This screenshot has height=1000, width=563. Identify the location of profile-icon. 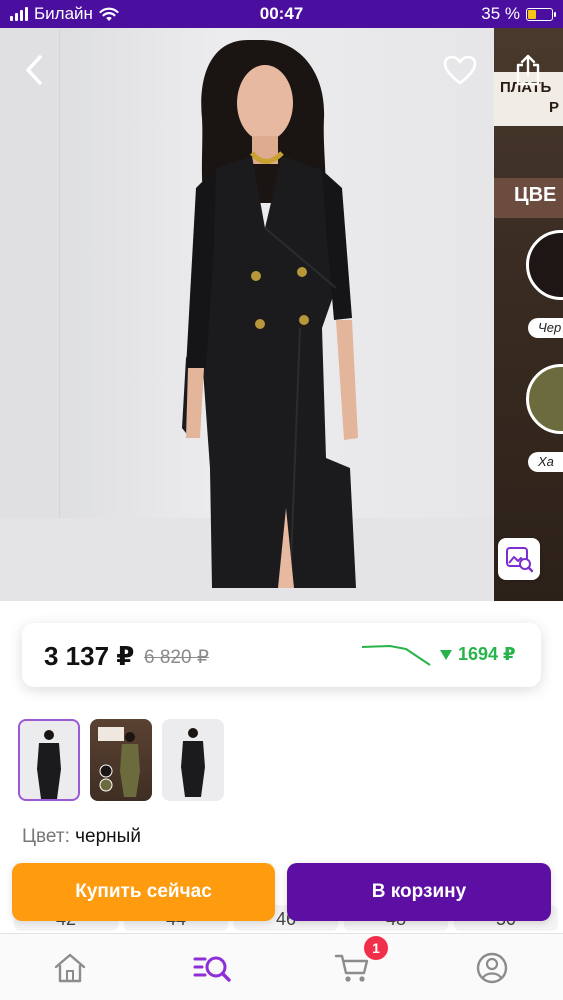
(492, 968).